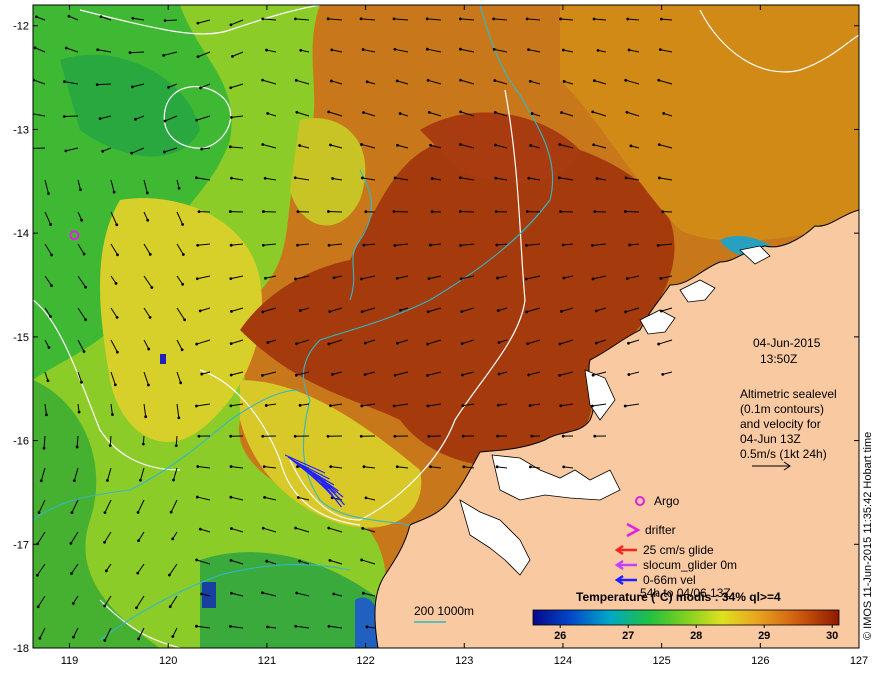 Image resolution: width=880 pixels, height=680 pixels. What do you see at coordinates (859, 661) in the screenshot?
I see `lon-tick-label: 127` at bounding box center [859, 661].